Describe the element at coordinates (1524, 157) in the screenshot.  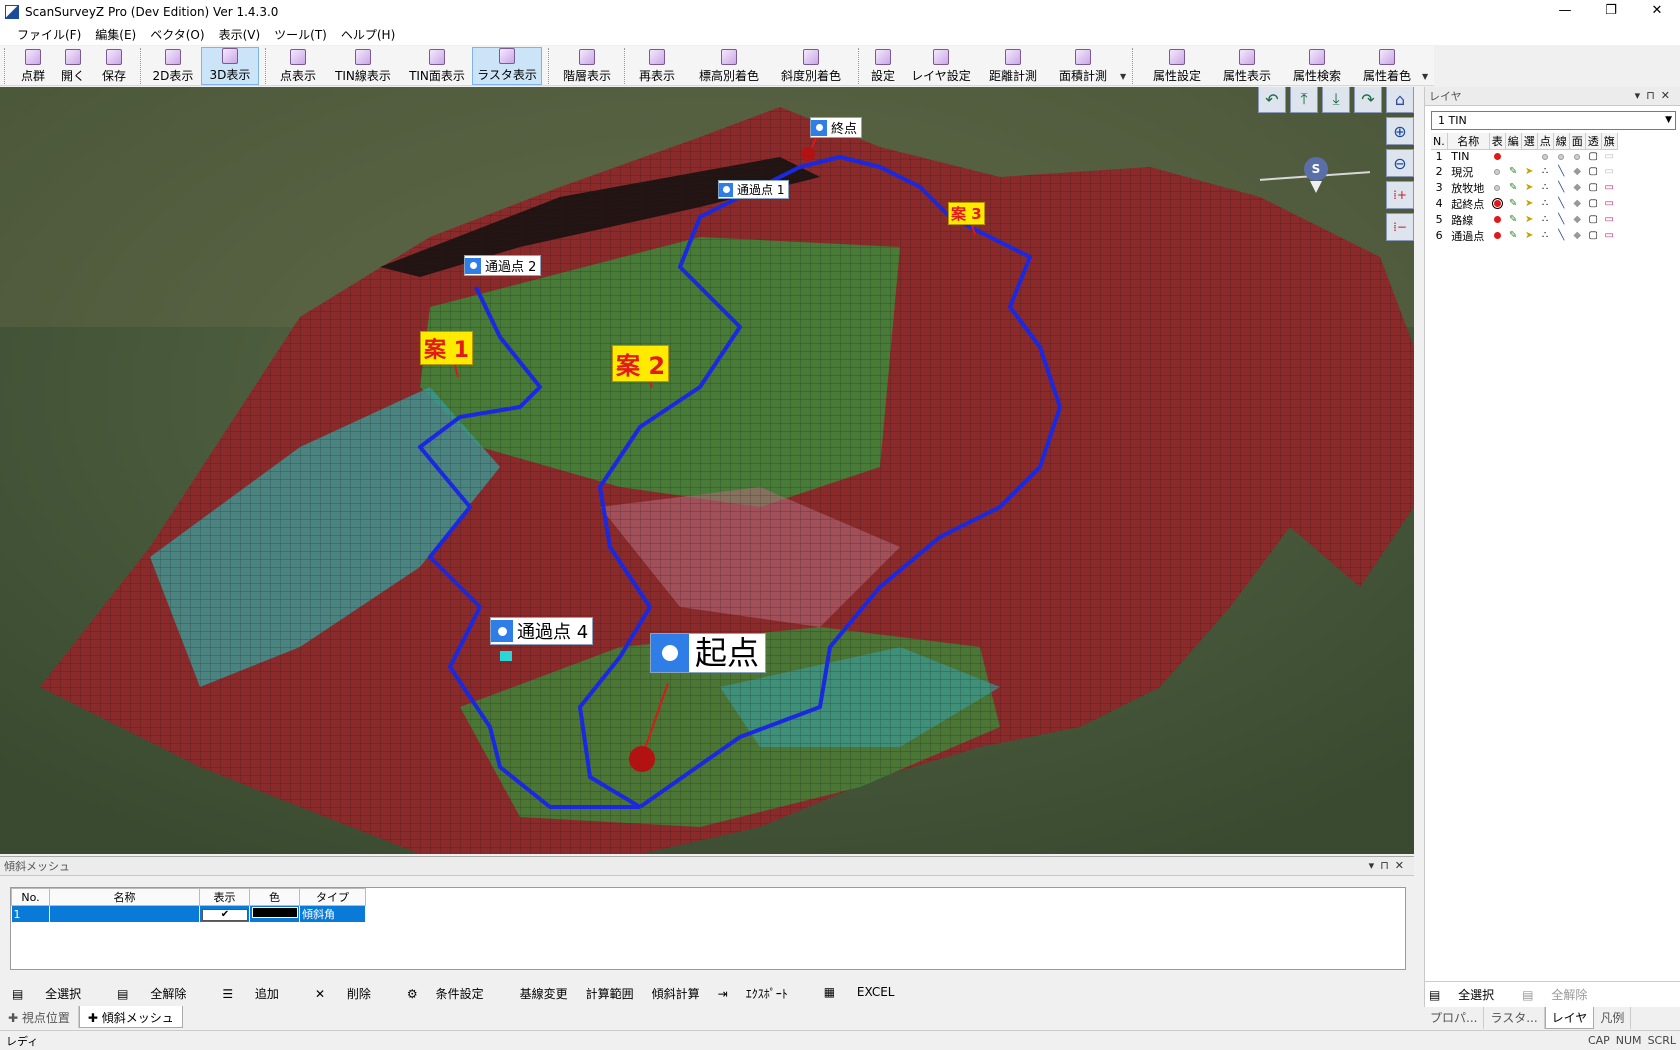
I see `layer-row: 1 TIN ▢ ▭` at that location.